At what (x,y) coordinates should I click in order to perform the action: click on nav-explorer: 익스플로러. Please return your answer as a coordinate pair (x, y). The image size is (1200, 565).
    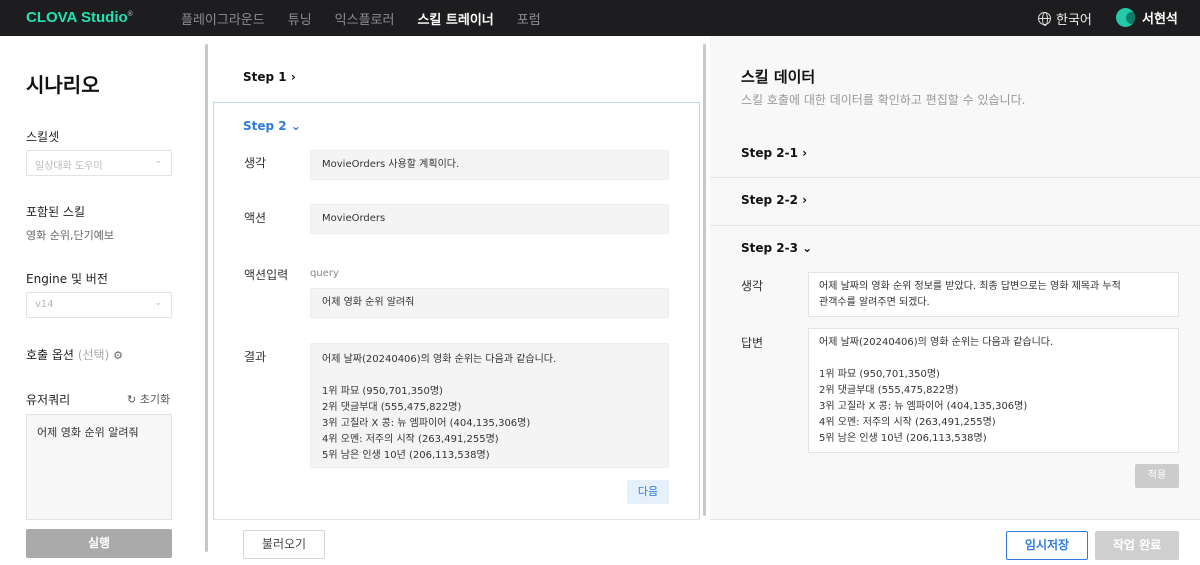
    Looking at the image, I should click on (365, 18).